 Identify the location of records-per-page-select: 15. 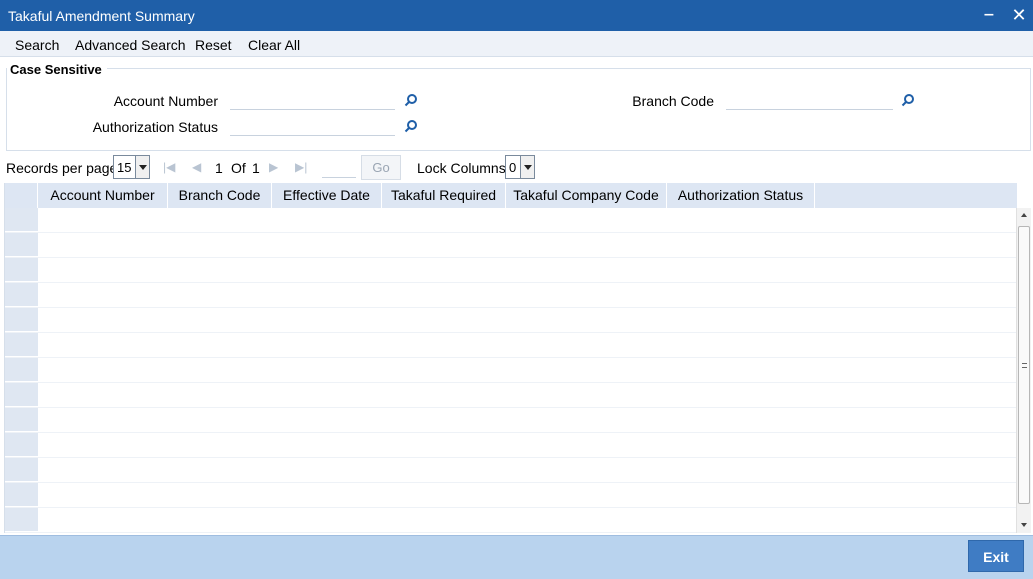
(131, 167).